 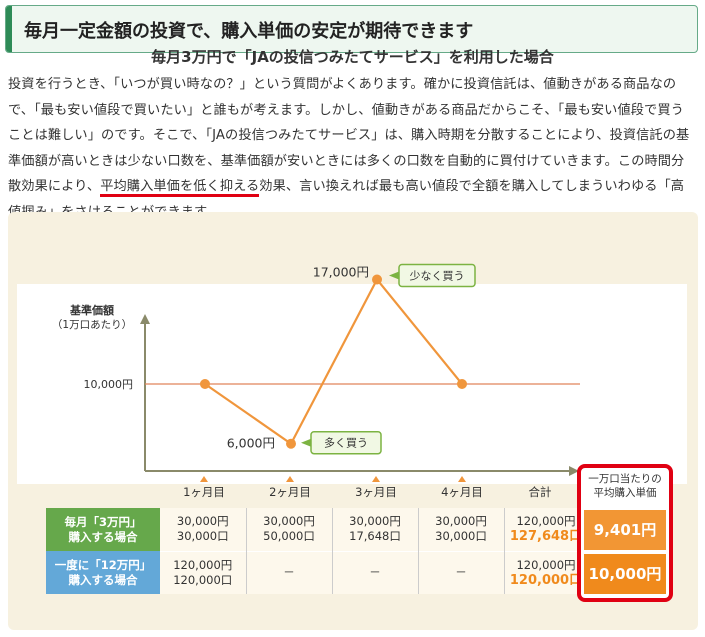 I want to click on x-tick-label-3: 3ヶ月目, so click(x=376, y=492).